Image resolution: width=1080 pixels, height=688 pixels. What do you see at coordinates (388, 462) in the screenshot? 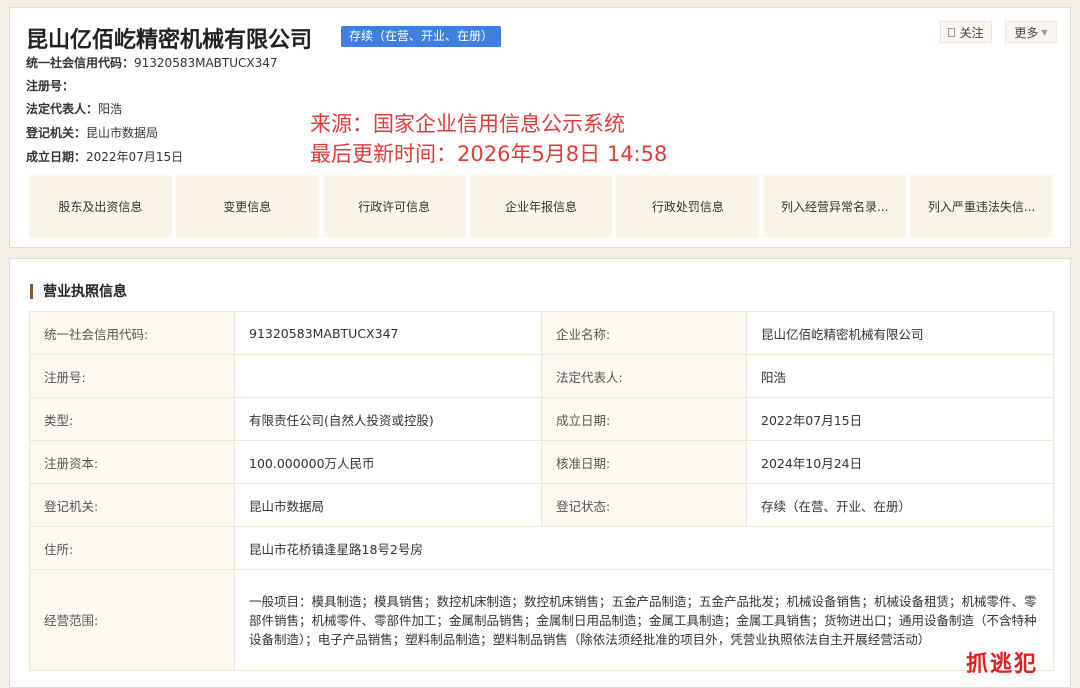
I see `field-value: 100.000000万人民币` at bounding box center [388, 462].